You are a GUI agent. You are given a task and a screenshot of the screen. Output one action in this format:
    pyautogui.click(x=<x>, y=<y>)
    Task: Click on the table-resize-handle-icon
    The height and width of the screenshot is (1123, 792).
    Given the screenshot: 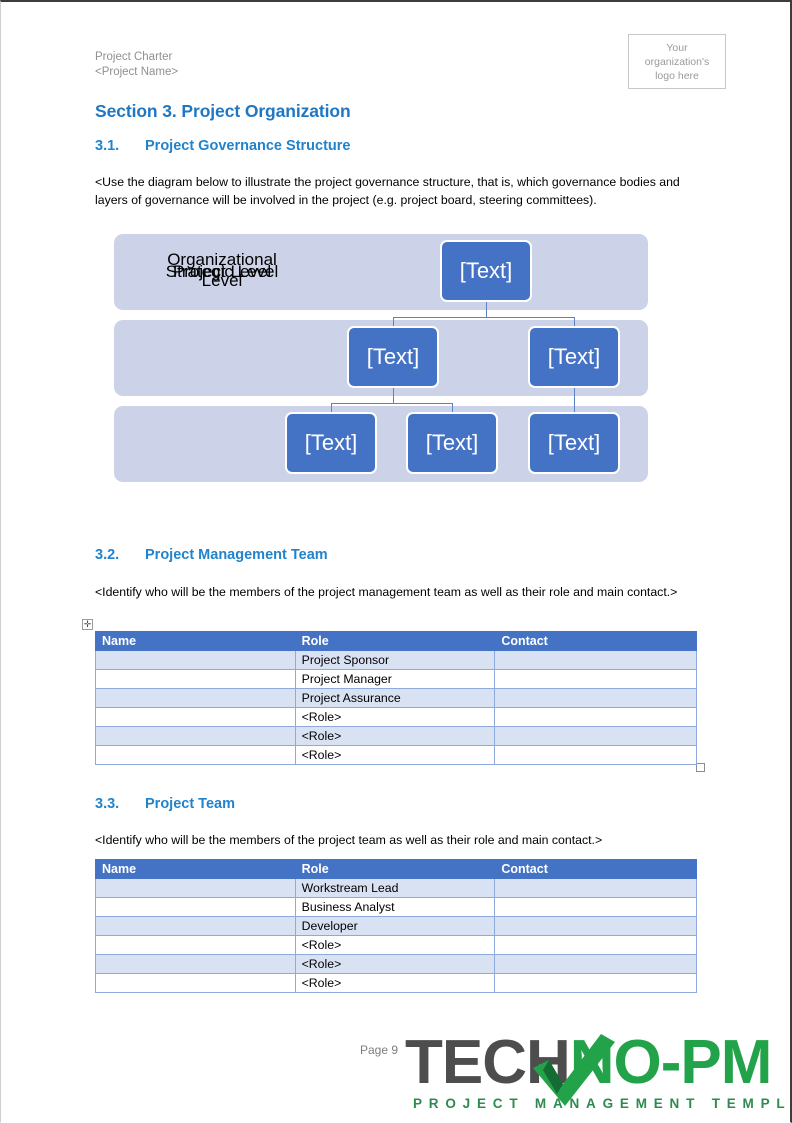 What is the action you would take?
    pyautogui.click(x=700, y=767)
    